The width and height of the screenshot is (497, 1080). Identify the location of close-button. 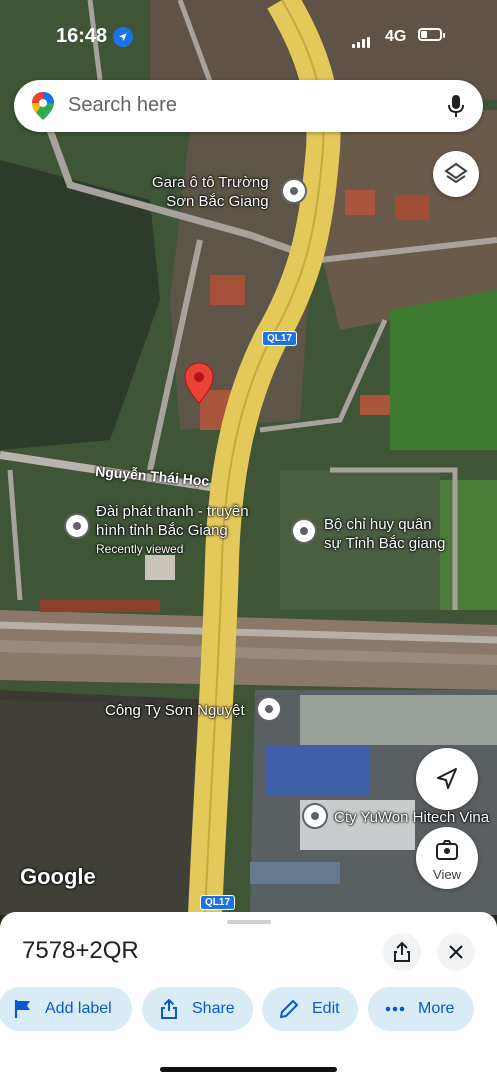
(456, 952).